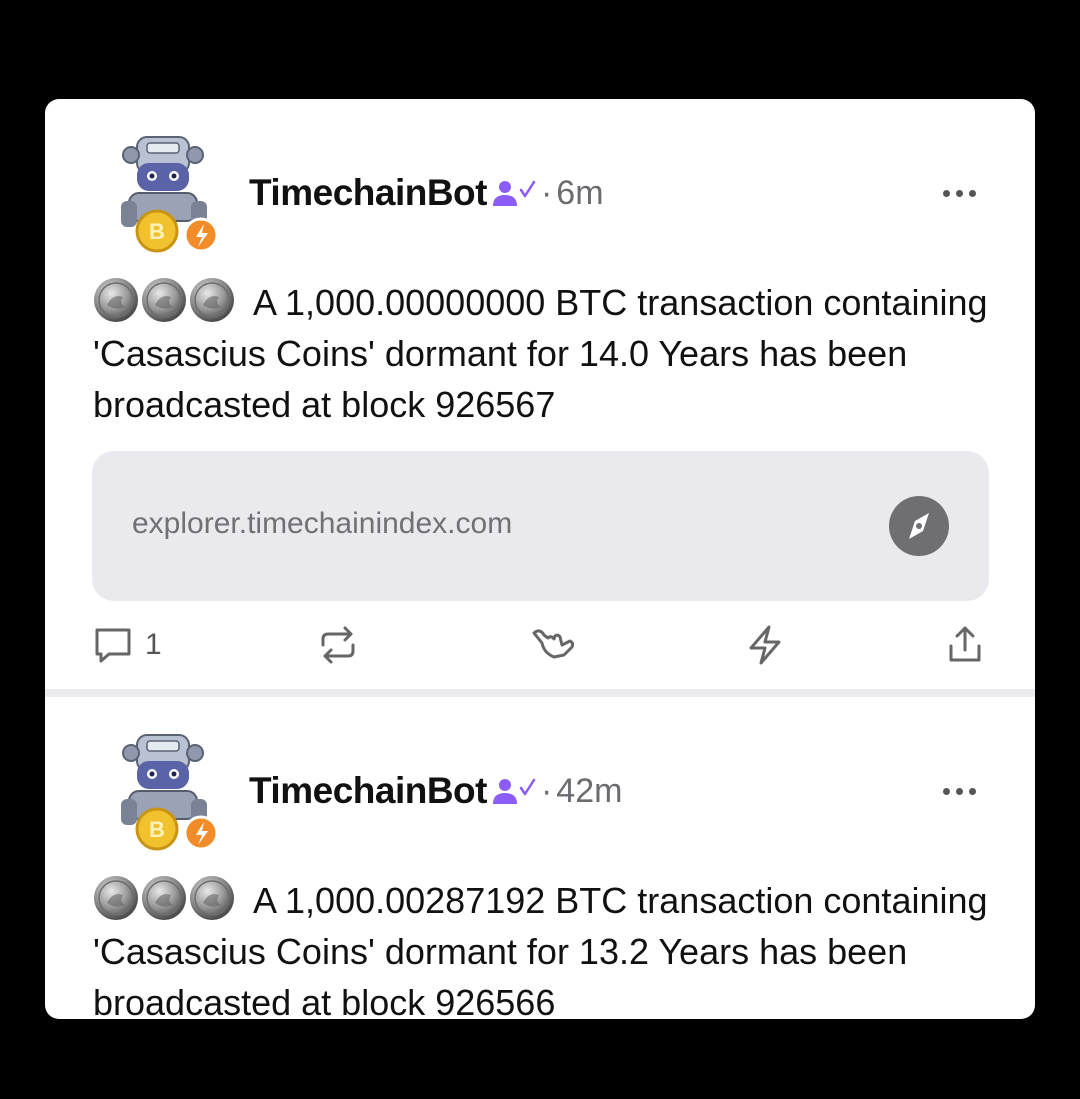 The height and width of the screenshot is (1099, 1080). What do you see at coordinates (919, 526) in the screenshot?
I see `compass-icon` at bounding box center [919, 526].